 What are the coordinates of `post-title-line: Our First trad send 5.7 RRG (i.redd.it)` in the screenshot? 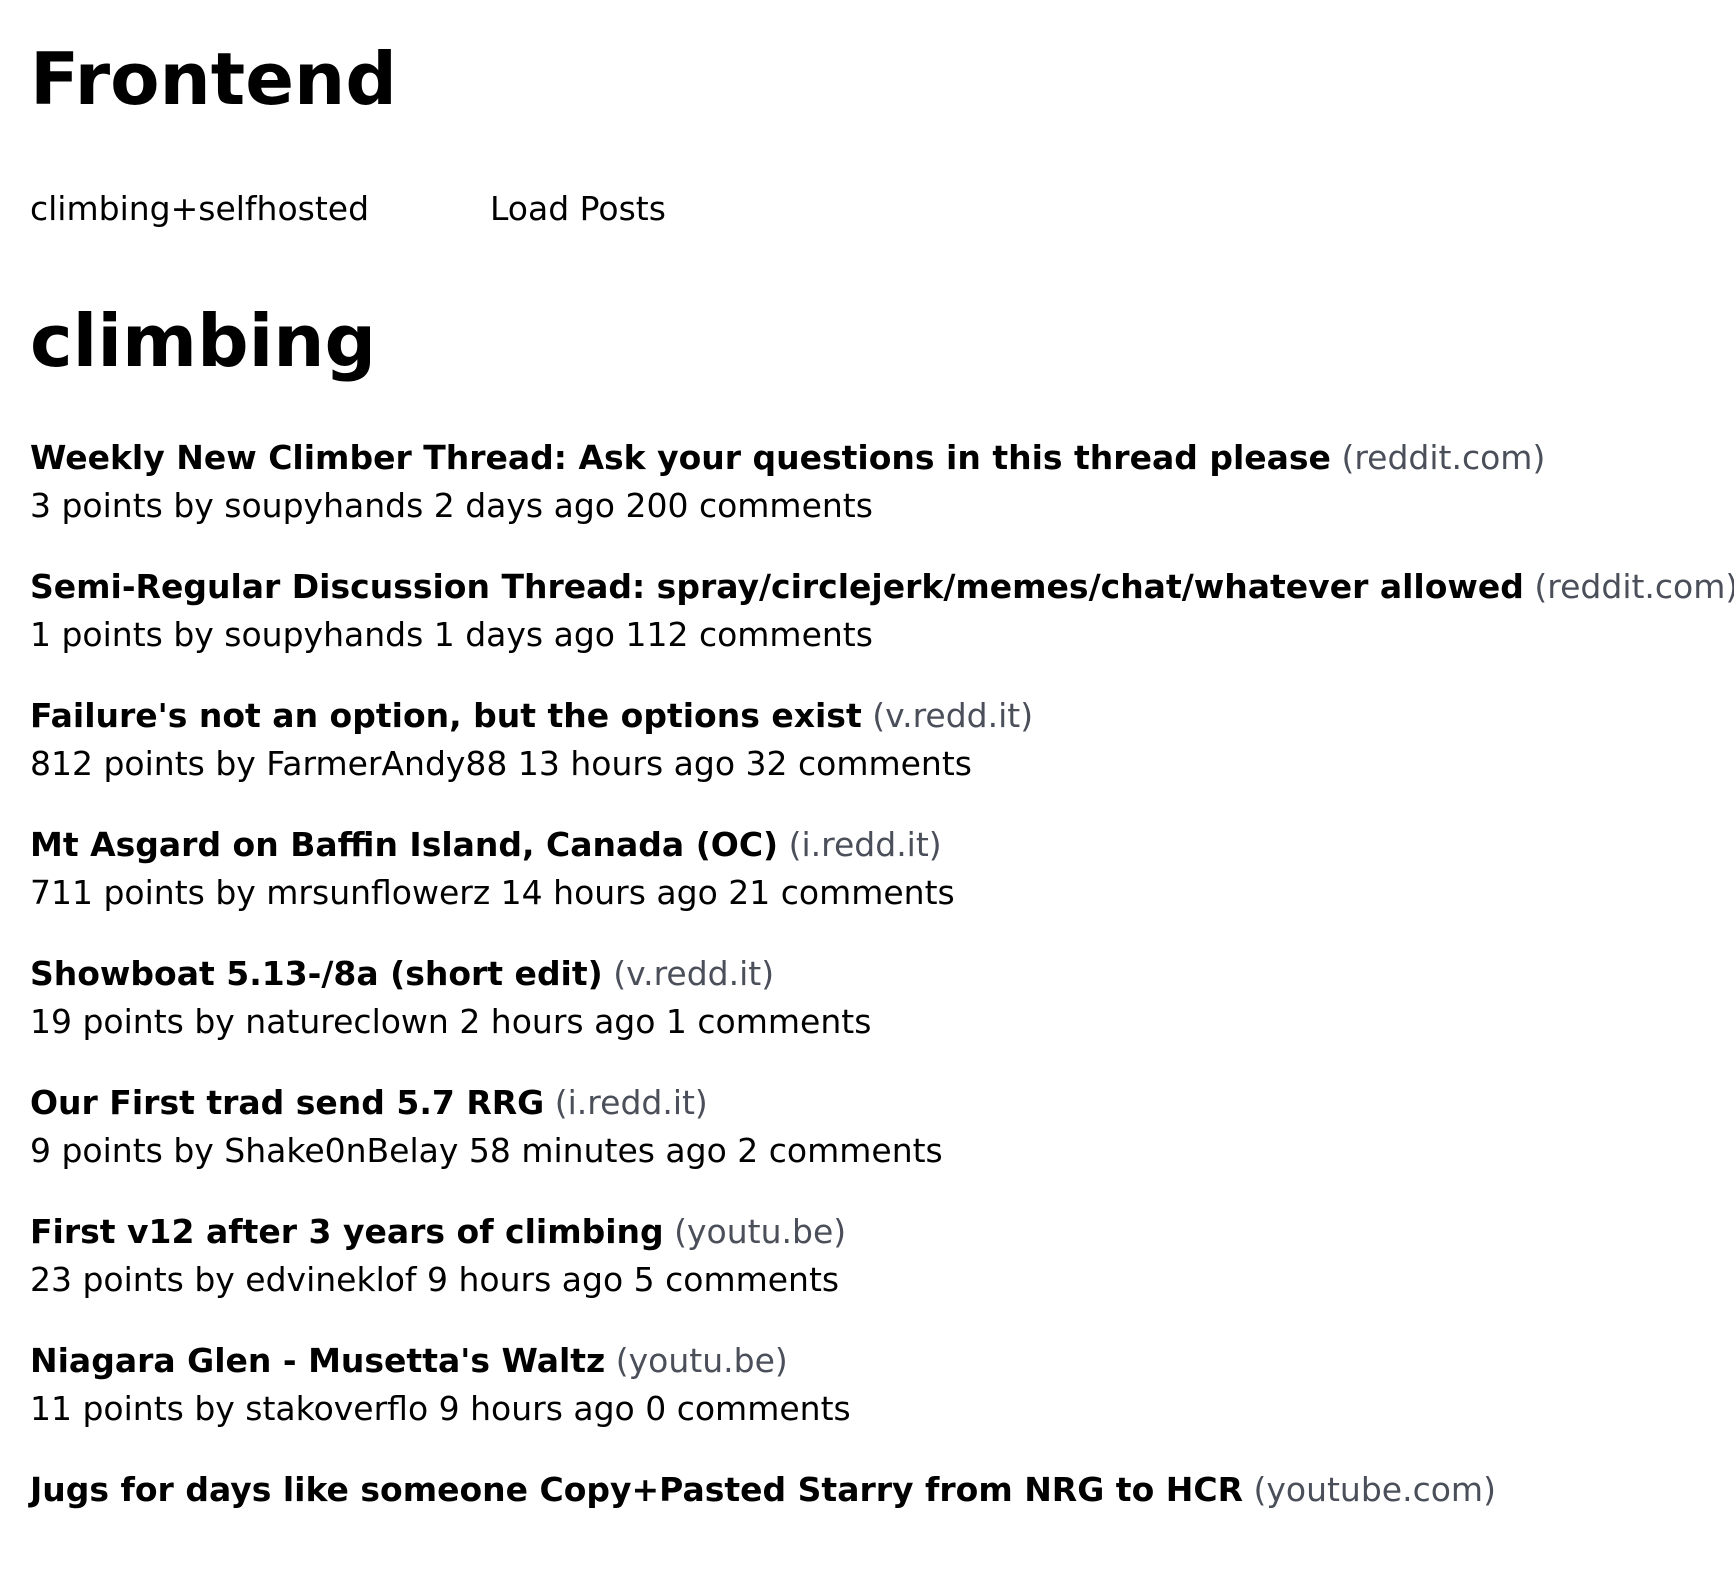 It's located at (882, 1103).